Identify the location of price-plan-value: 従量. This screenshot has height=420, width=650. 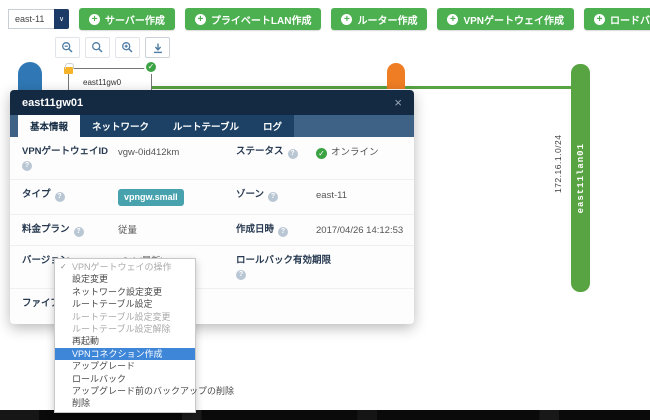
(128, 230).